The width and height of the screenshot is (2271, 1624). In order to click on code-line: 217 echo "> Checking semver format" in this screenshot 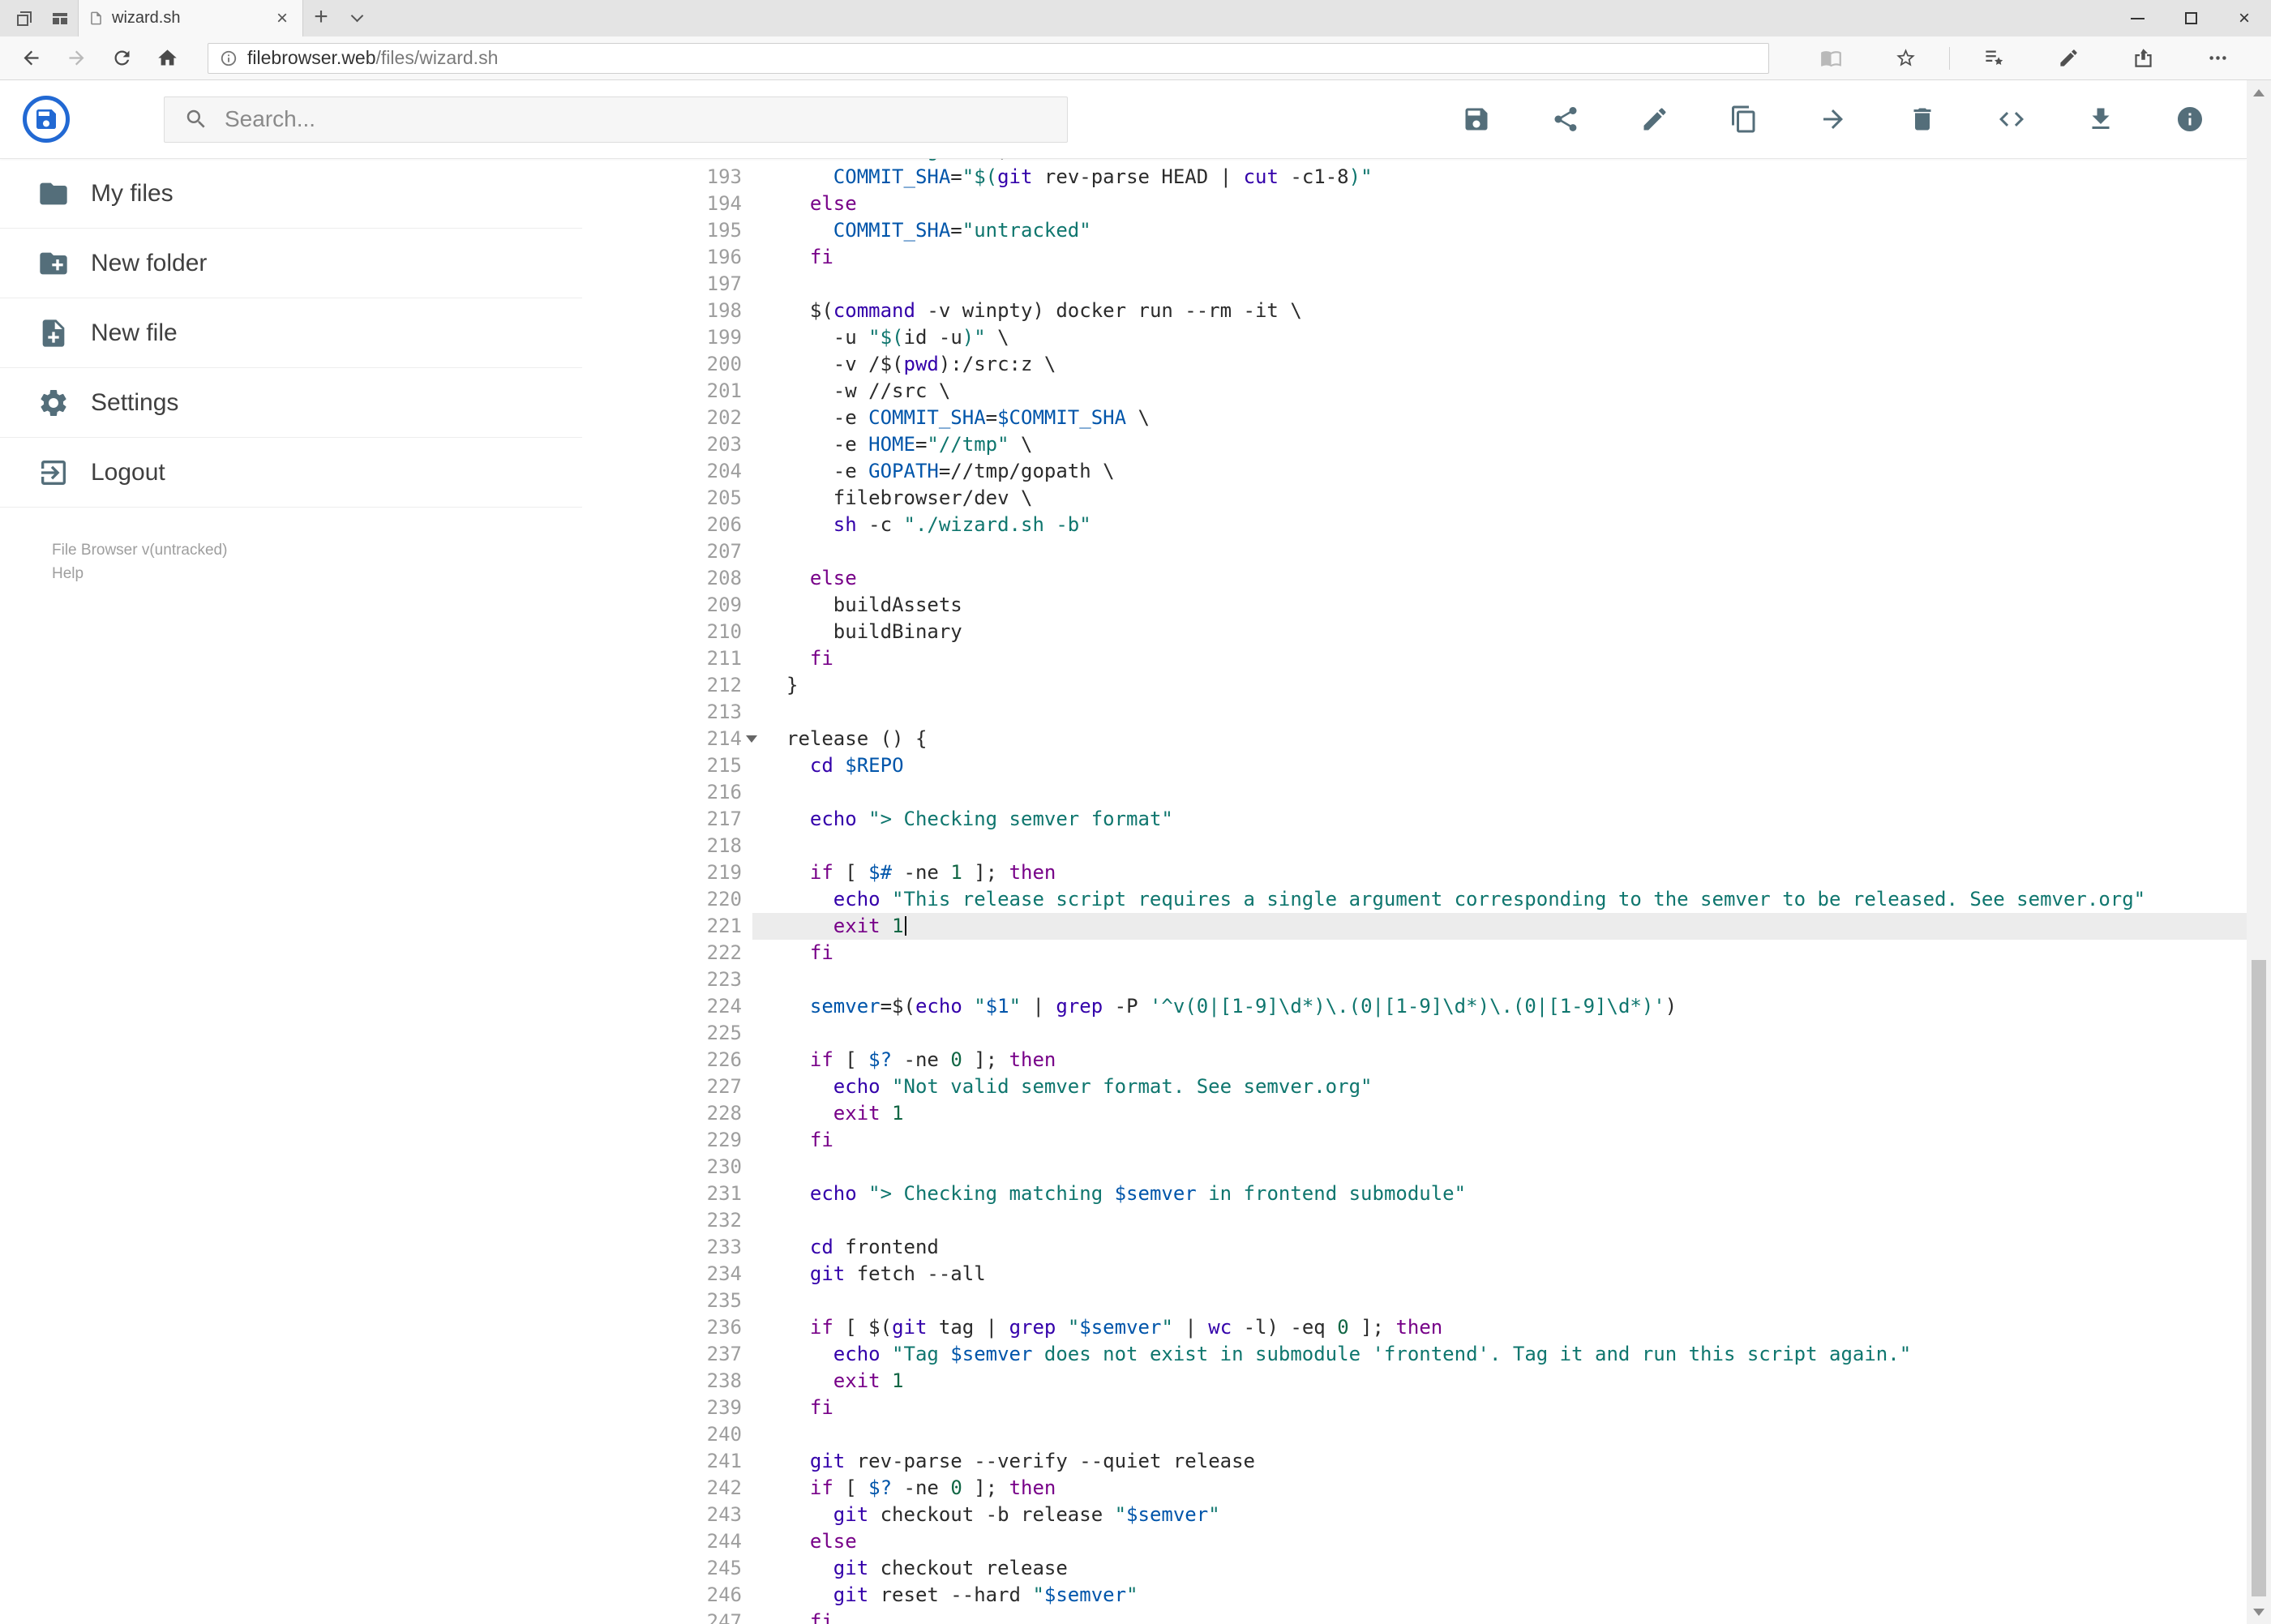, I will do `click(1415, 820)`.